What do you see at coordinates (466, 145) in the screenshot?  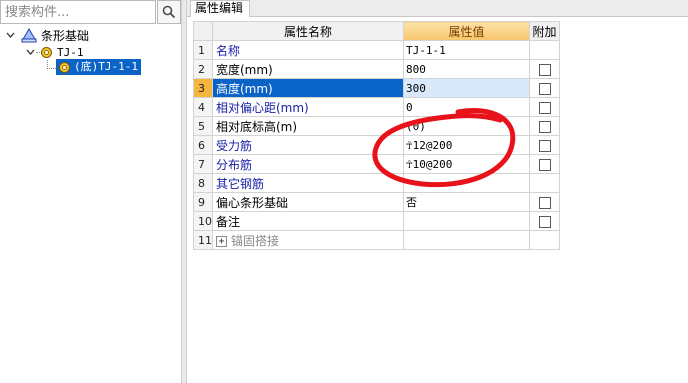 I see `property-value: ☥12@200` at bounding box center [466, 145].